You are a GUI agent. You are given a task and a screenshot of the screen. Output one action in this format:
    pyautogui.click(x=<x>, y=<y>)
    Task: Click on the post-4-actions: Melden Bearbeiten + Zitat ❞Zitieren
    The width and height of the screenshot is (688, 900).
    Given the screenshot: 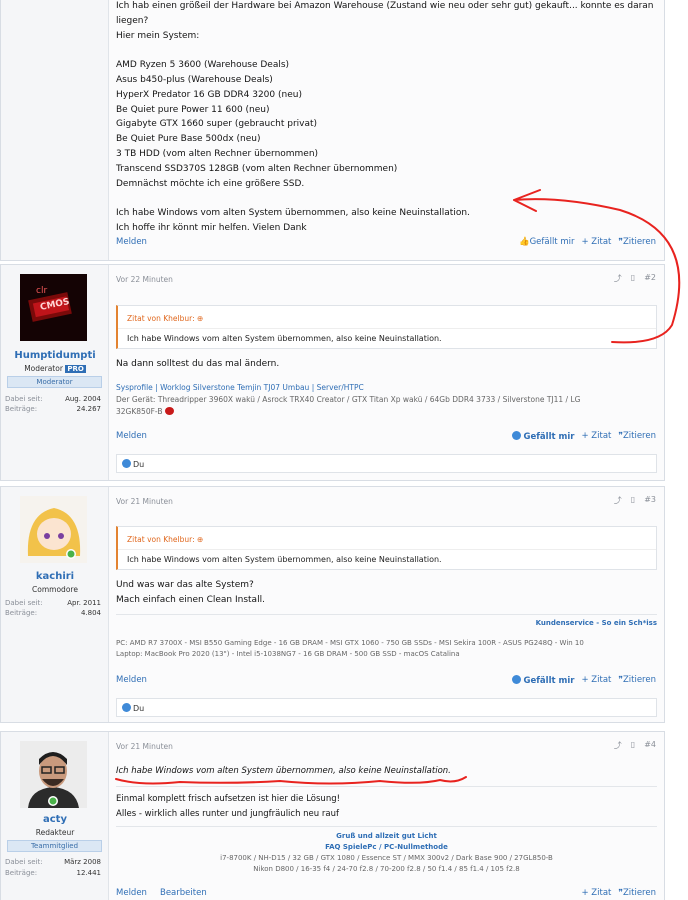 What is the action you would take?
    pyautogui.click(x=386, y=894)
    